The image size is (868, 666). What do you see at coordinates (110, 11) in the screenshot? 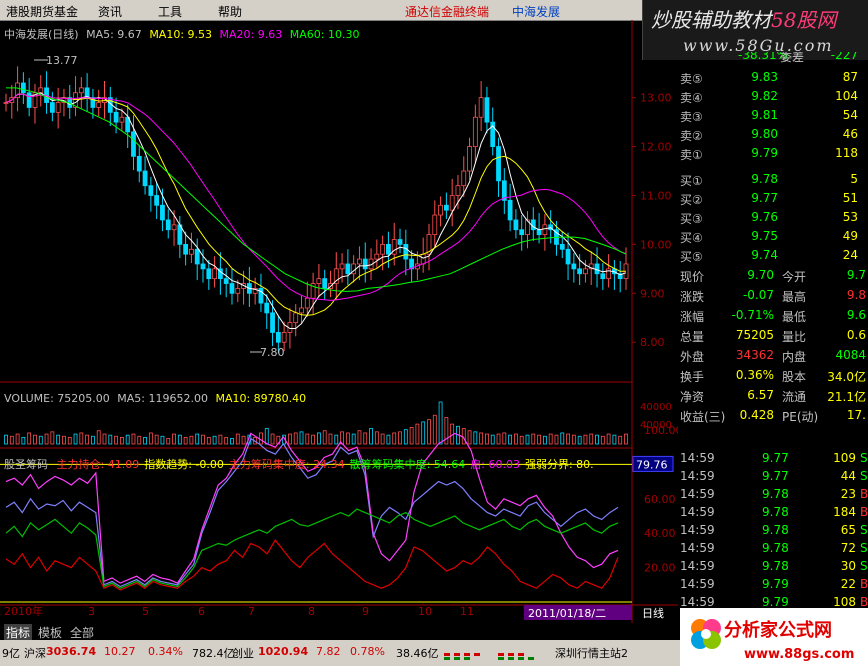
I see `menu-news: 资讯` at bounding box center [110, 11].